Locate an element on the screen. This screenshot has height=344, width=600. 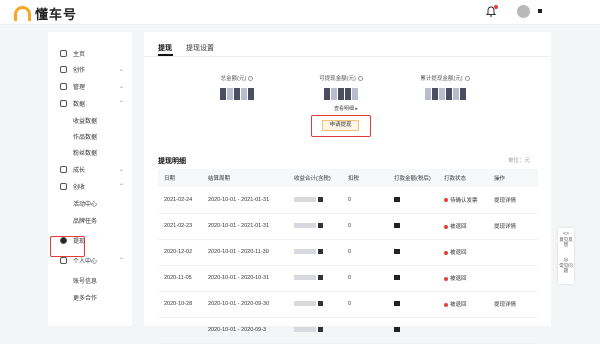
stat-total-value-masked is located at coordinates (237, 94).